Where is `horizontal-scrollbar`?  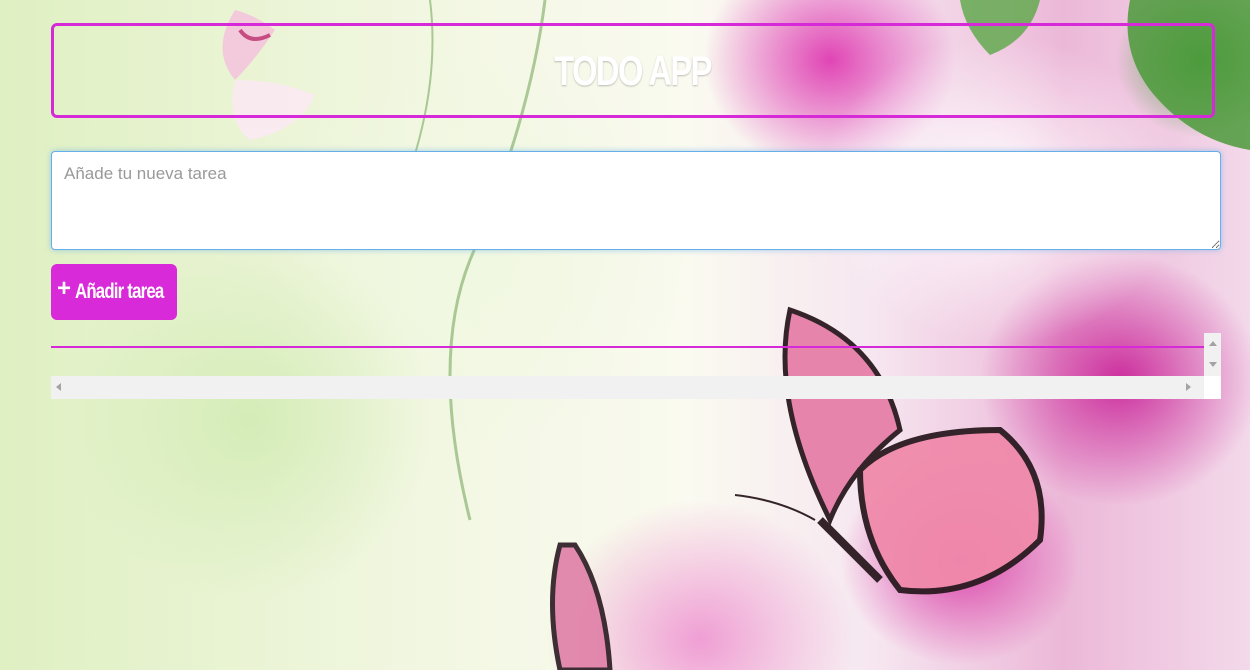 horizontal-scrollbar is located at coordinates (627, 387).